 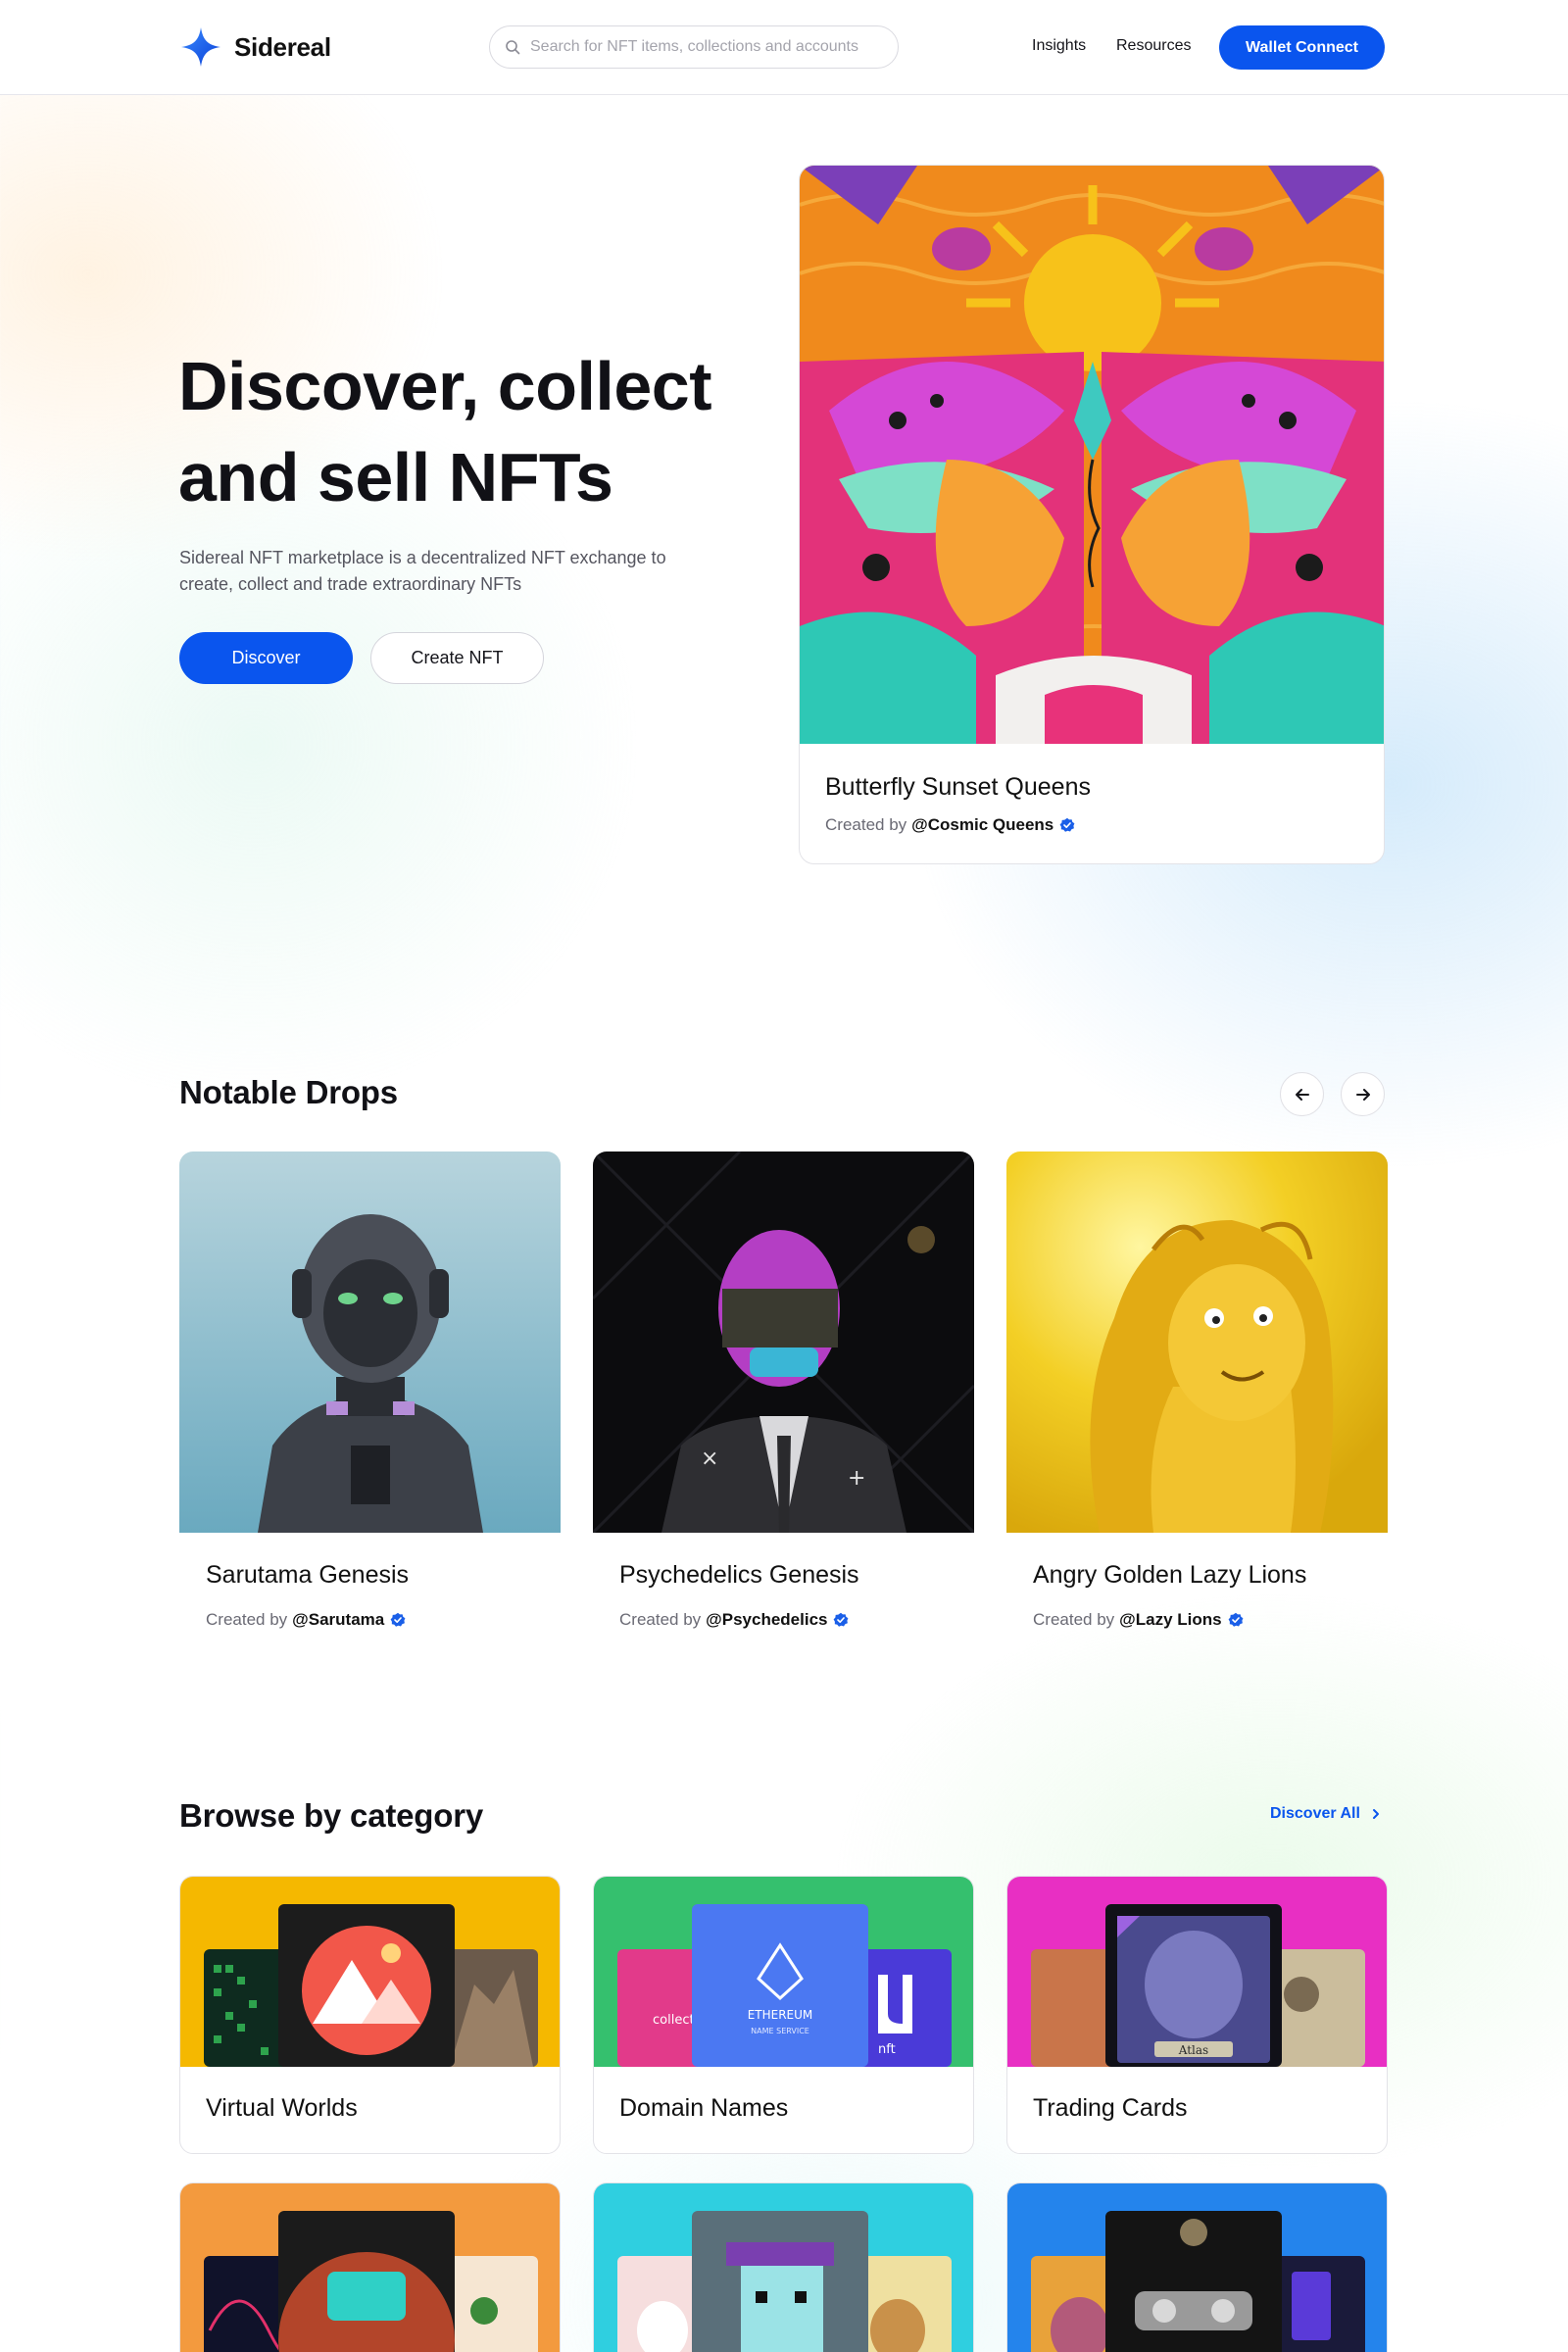 What do you see at coordinates (1193, 2050) in the screenshot?
I see `art-atlas-text: Atlas` at bounding box center [1193, 2050].